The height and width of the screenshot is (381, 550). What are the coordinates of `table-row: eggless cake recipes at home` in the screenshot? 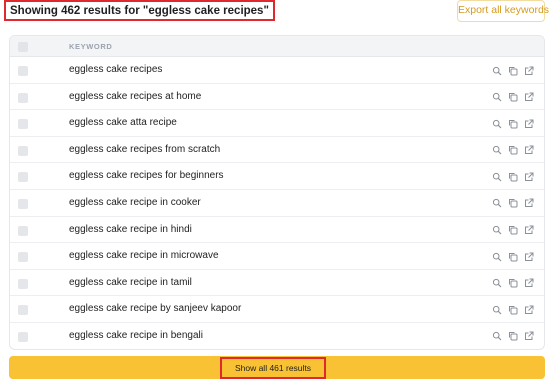 It's located at (277, 97).